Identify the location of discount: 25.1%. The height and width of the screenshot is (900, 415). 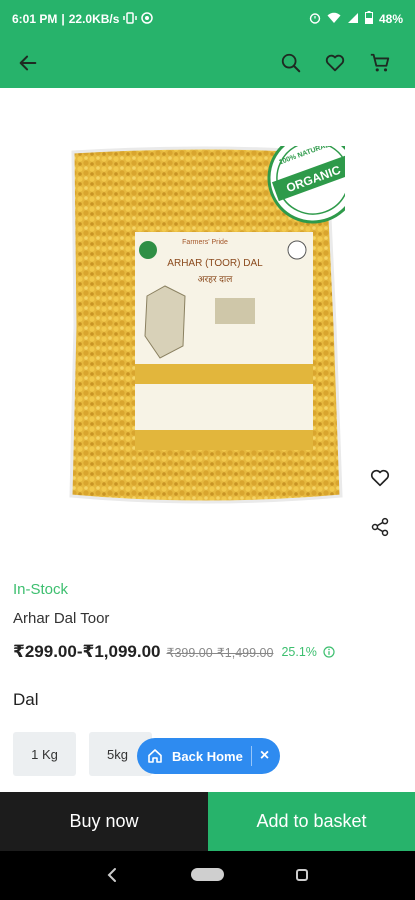
(299, 652).